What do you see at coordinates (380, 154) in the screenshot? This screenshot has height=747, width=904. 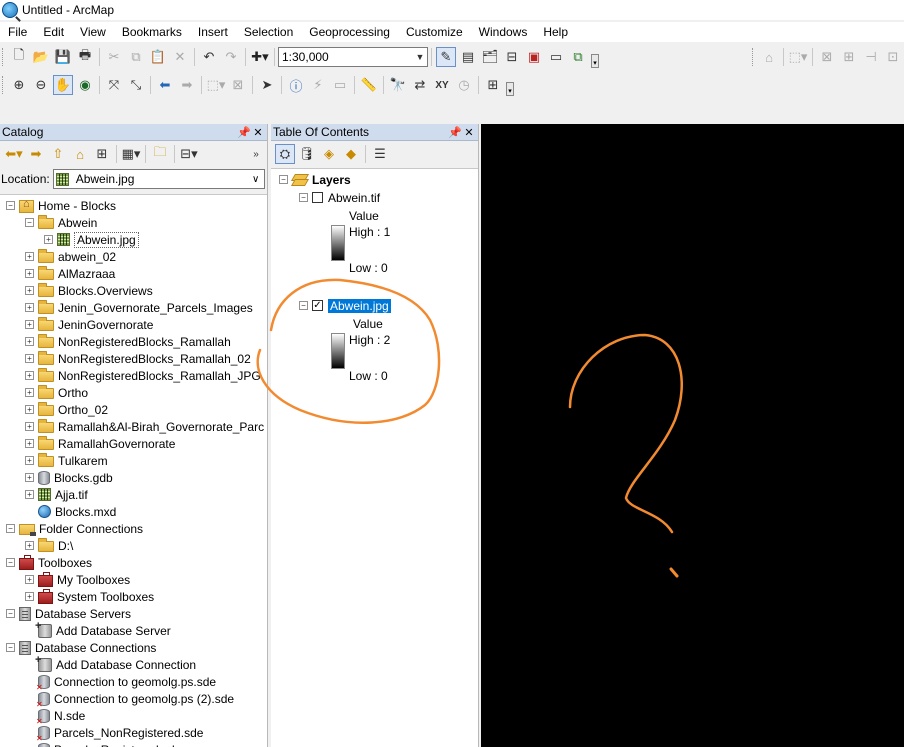 I see `options-icon: ☰` at bounding box center [380, 154].